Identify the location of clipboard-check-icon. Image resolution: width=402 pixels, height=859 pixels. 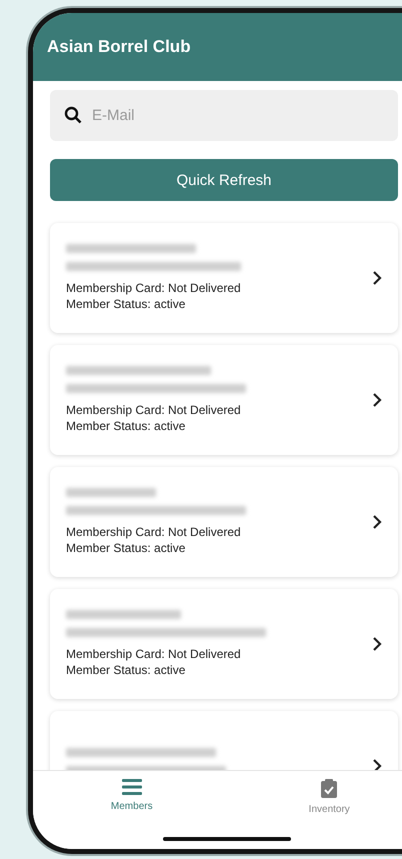
(329, 788).